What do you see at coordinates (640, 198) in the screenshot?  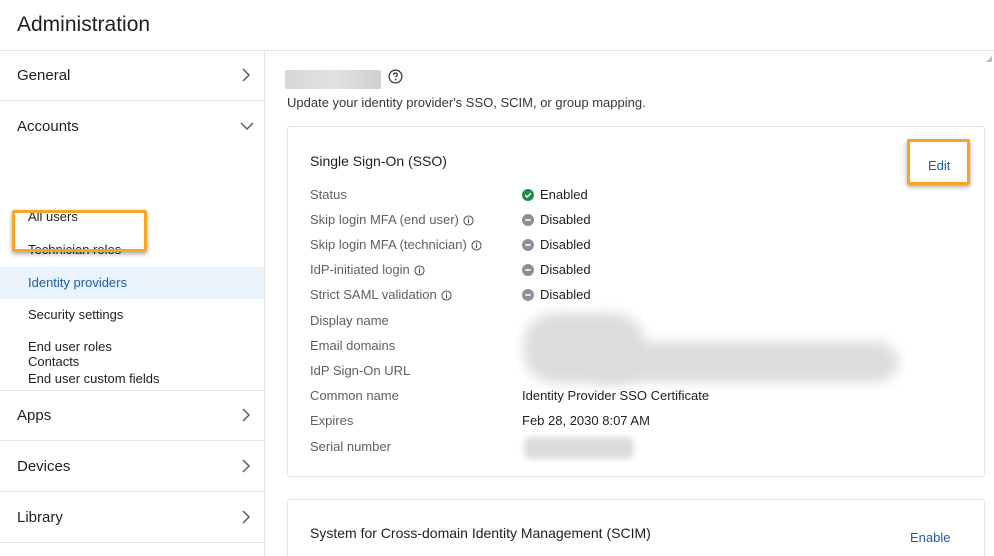 I see `sso-row-status: Status Enabled` at bounding box center [640, 198].